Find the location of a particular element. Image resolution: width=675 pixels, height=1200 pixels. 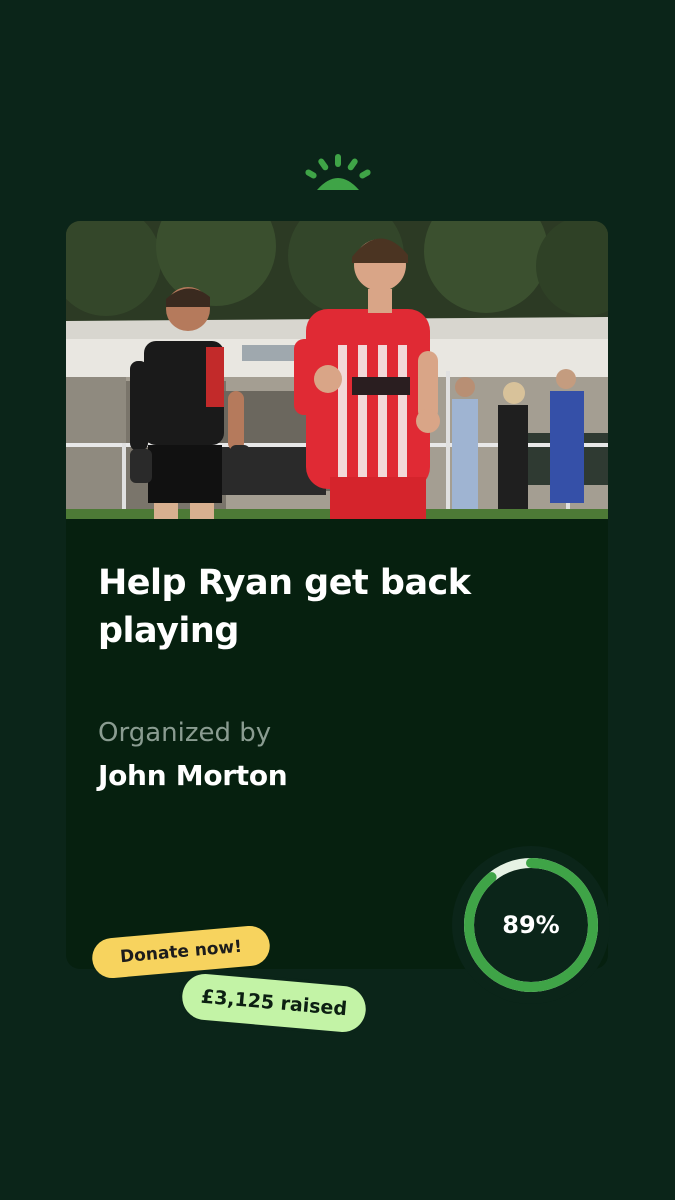

progress-ring: 89% is located at coordinates (531, 925).